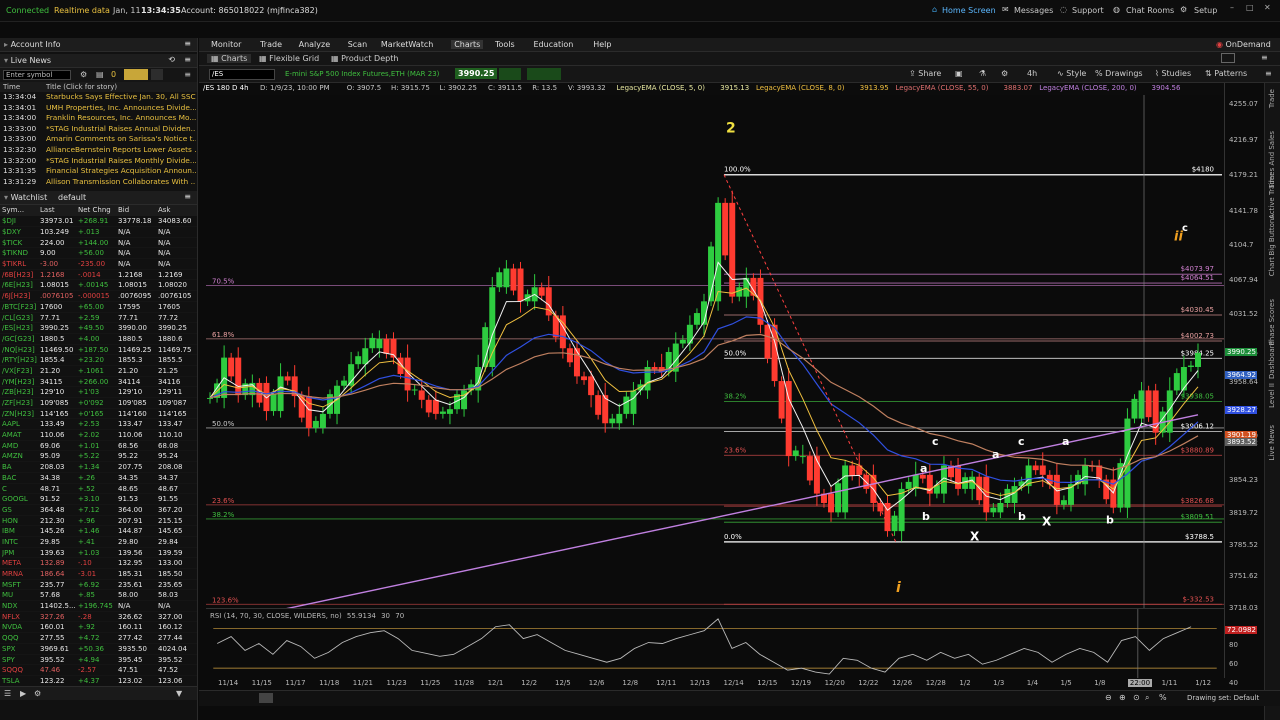 The height and width of the screenshot is (720, 1280). I want to click on wave-label: b, so click(1022, 516).